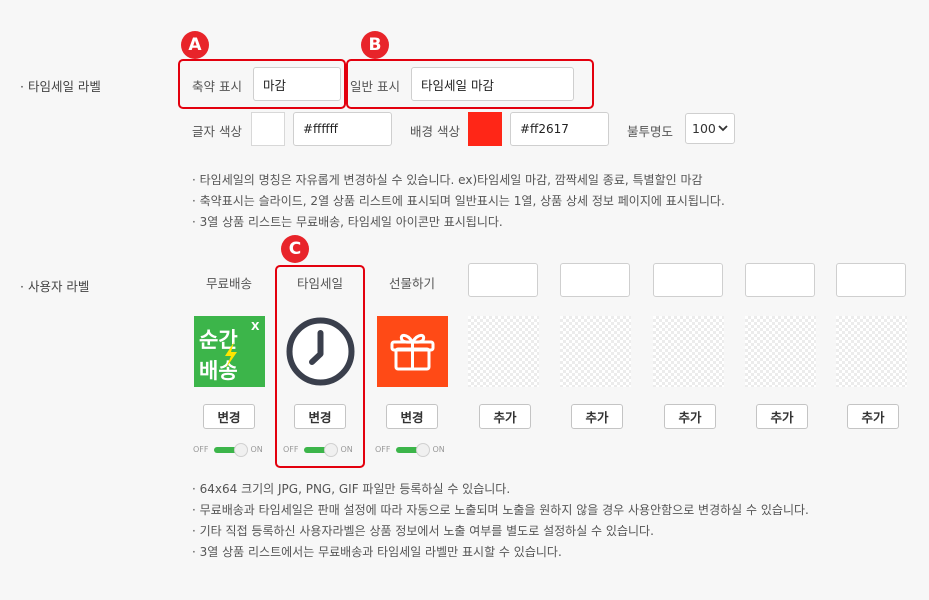 The width and height of the screenshot is (929, 600). What do you see at coordinates (319, 283) in the screenshot?
I see `label-title-timesale: 타임세일` at bounding box center [319, 283].